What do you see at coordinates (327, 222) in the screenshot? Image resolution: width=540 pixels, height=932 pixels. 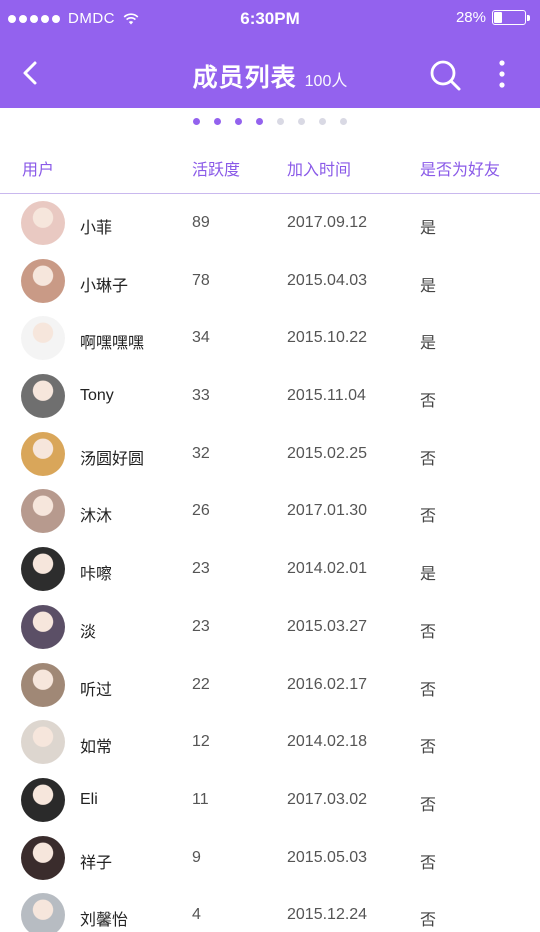 I see `member-join-time: 2017.09.12` at bounding box center [327, 222].